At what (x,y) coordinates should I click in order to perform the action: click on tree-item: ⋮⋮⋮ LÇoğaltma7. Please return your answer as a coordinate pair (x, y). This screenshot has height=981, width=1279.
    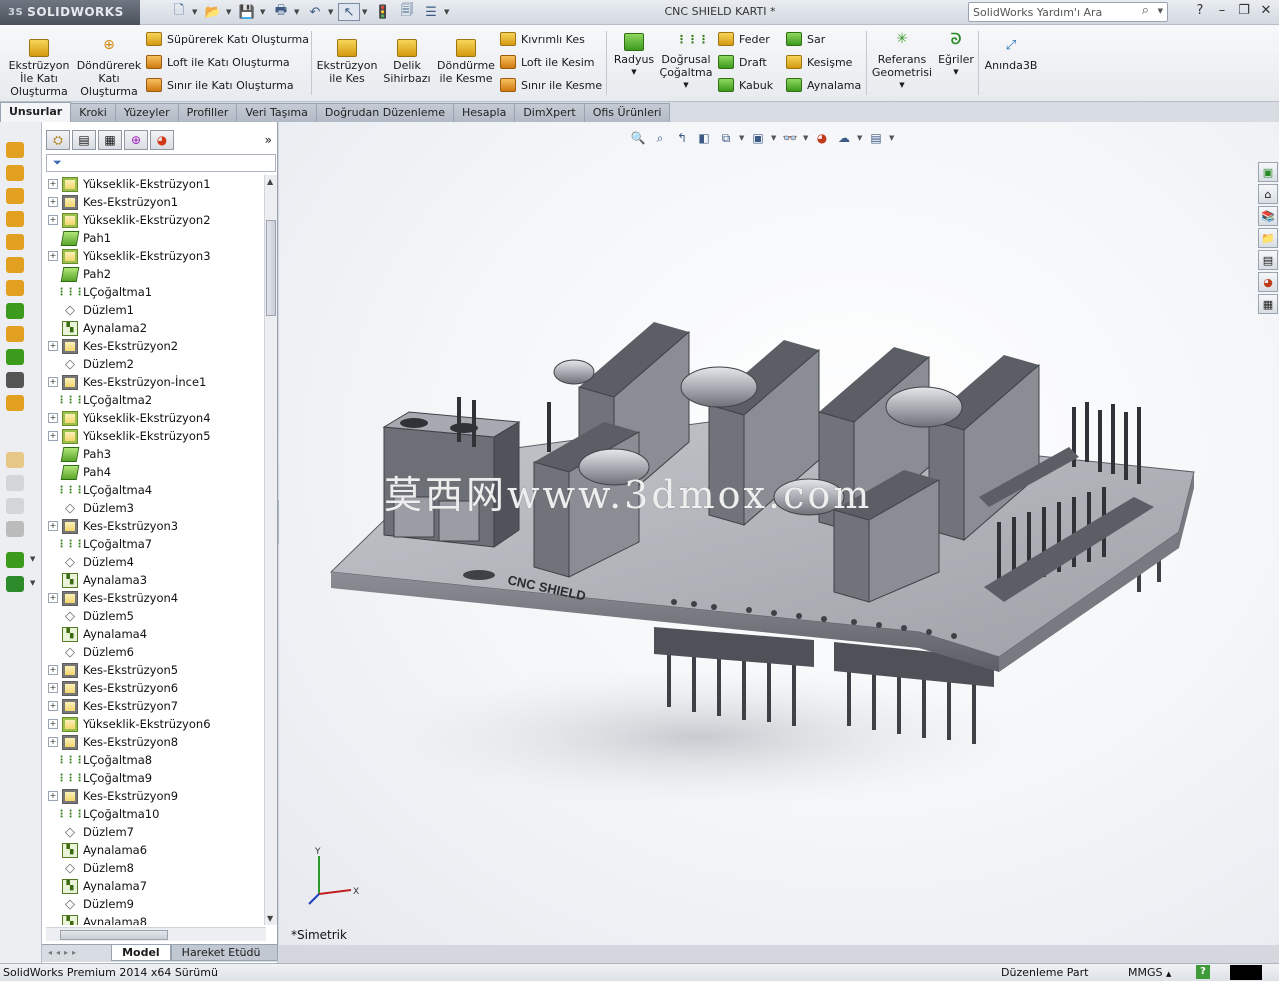
    Looking at the image, I should click on (153, 544).